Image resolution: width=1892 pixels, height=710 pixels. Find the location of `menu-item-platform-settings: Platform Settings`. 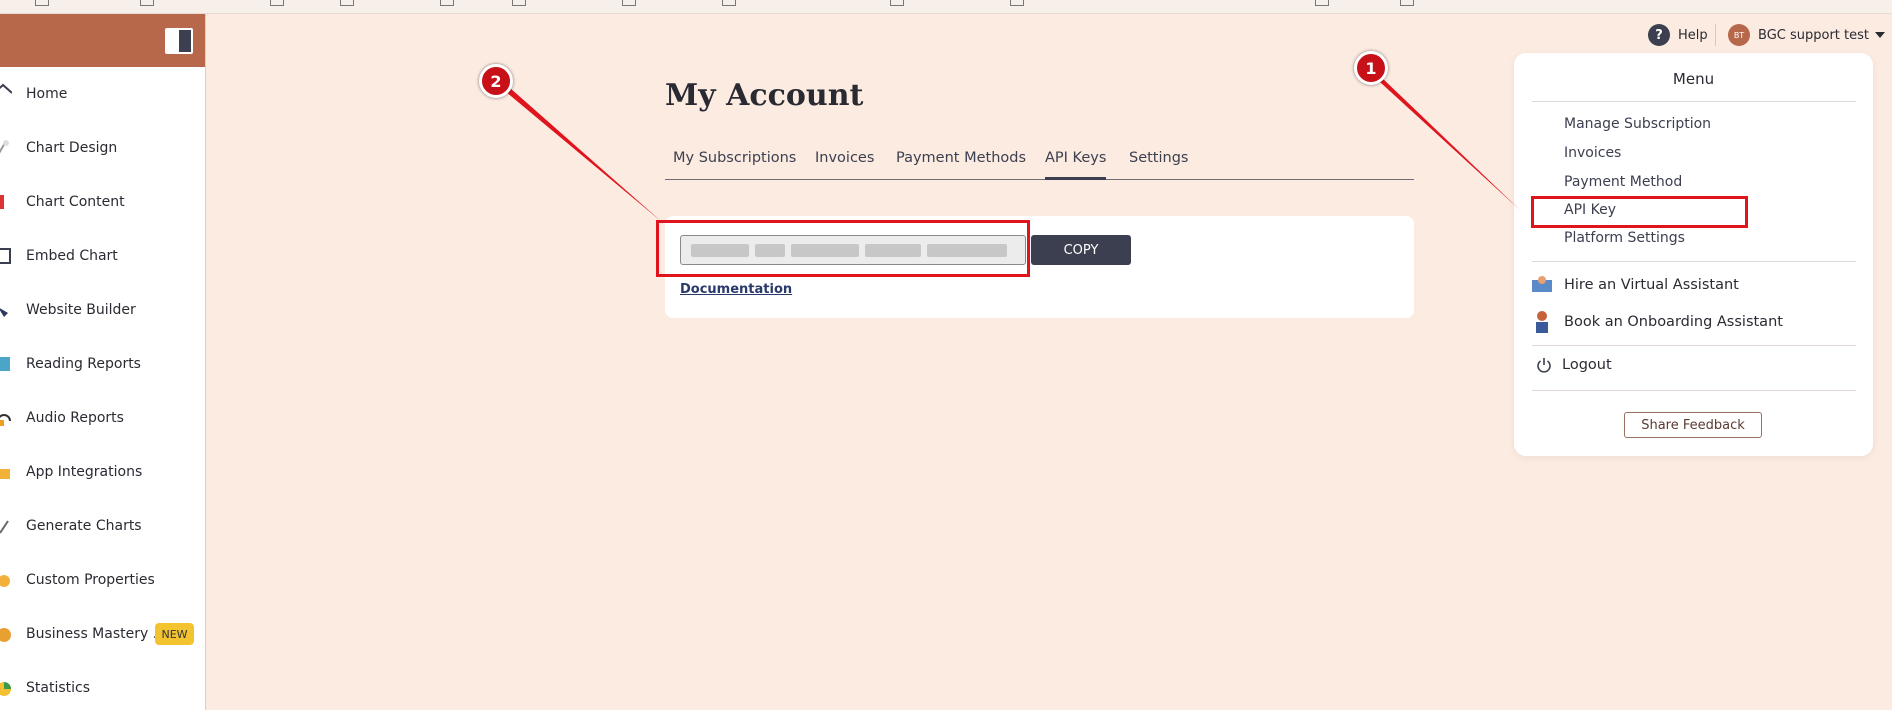

menu-item-platform-settings: Platform Settings is located at coordinates (1624, 238).